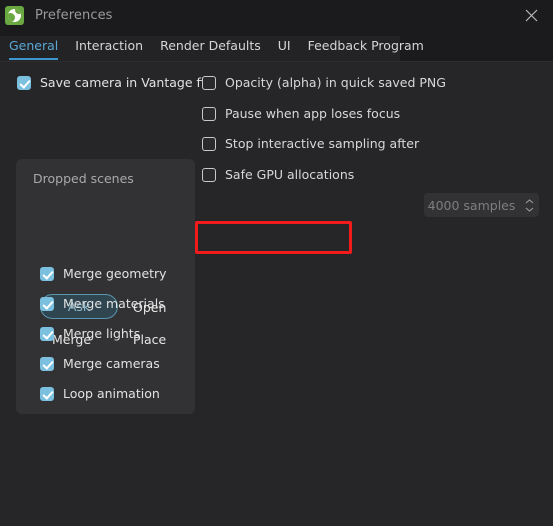 The height and width of the screenshot is (526, 553). Describe the element at coordinates (471, 205) in the screenshot. I see `samples-spinner-value: 4000 samples` at that location.